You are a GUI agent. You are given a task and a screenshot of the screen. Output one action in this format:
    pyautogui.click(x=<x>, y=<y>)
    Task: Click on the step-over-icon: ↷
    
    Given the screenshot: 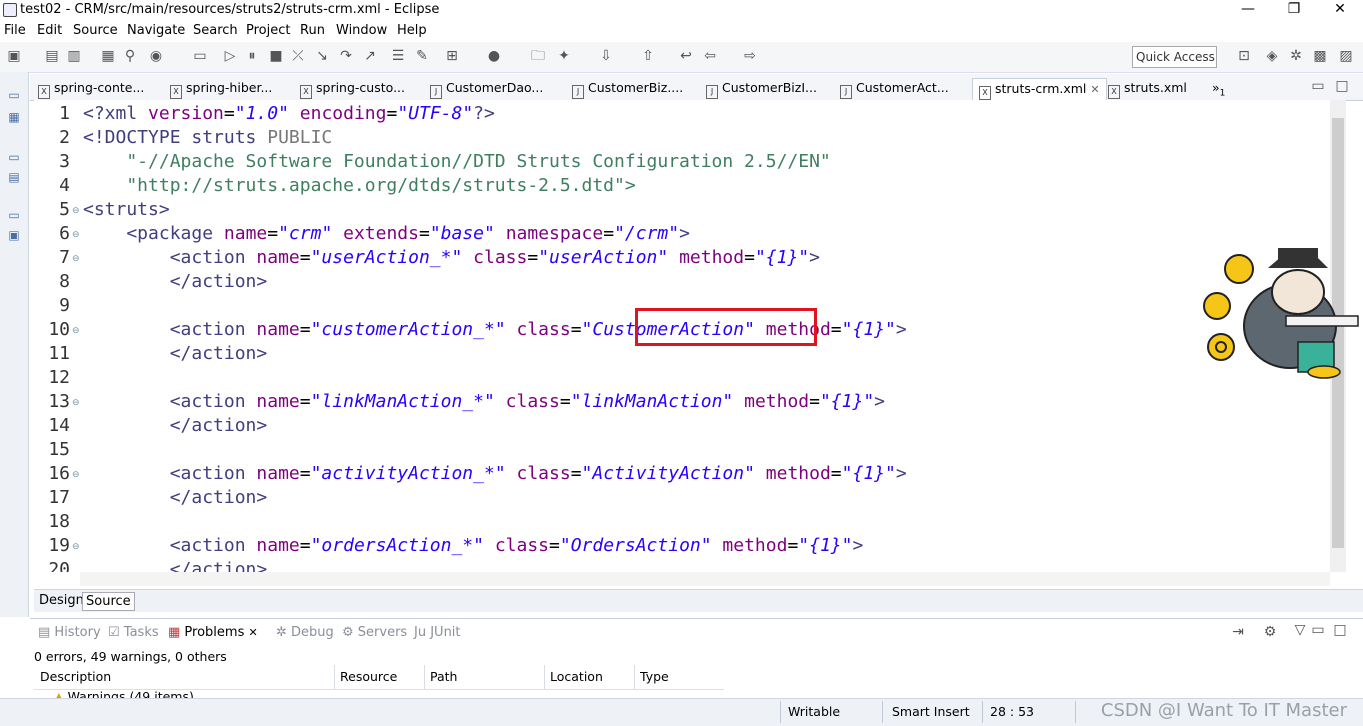 What is the action you would take?
    pyautogui.click(x=346, y=56)
    